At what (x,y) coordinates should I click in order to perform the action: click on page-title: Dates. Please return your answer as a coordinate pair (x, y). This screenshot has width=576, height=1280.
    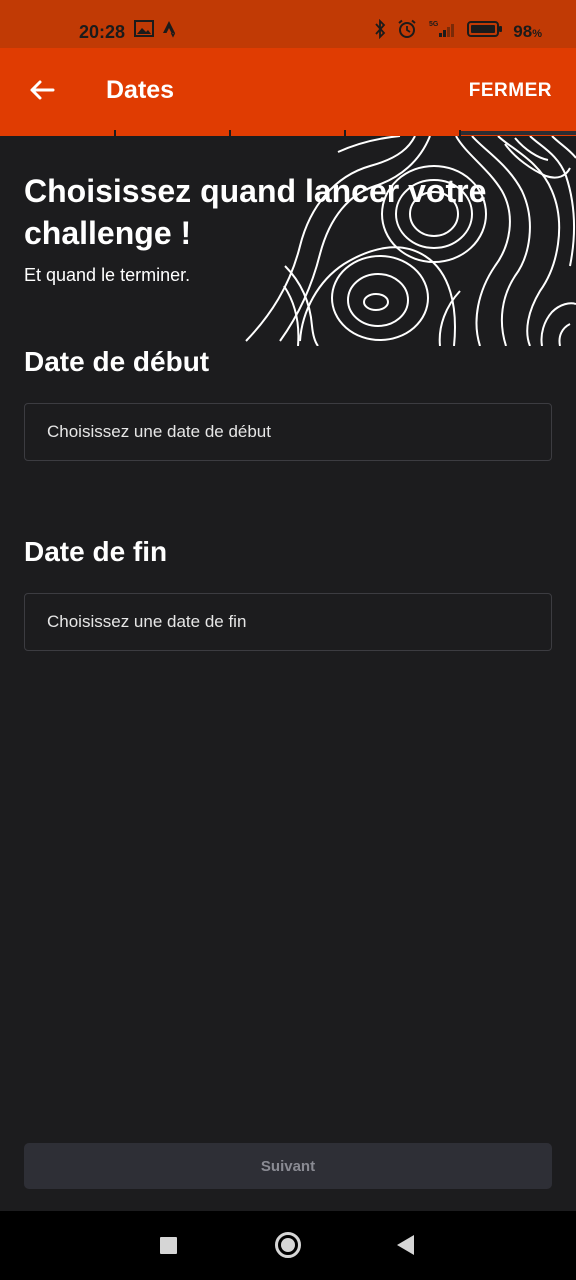
    Looking at the image, I should click on (140, 90).